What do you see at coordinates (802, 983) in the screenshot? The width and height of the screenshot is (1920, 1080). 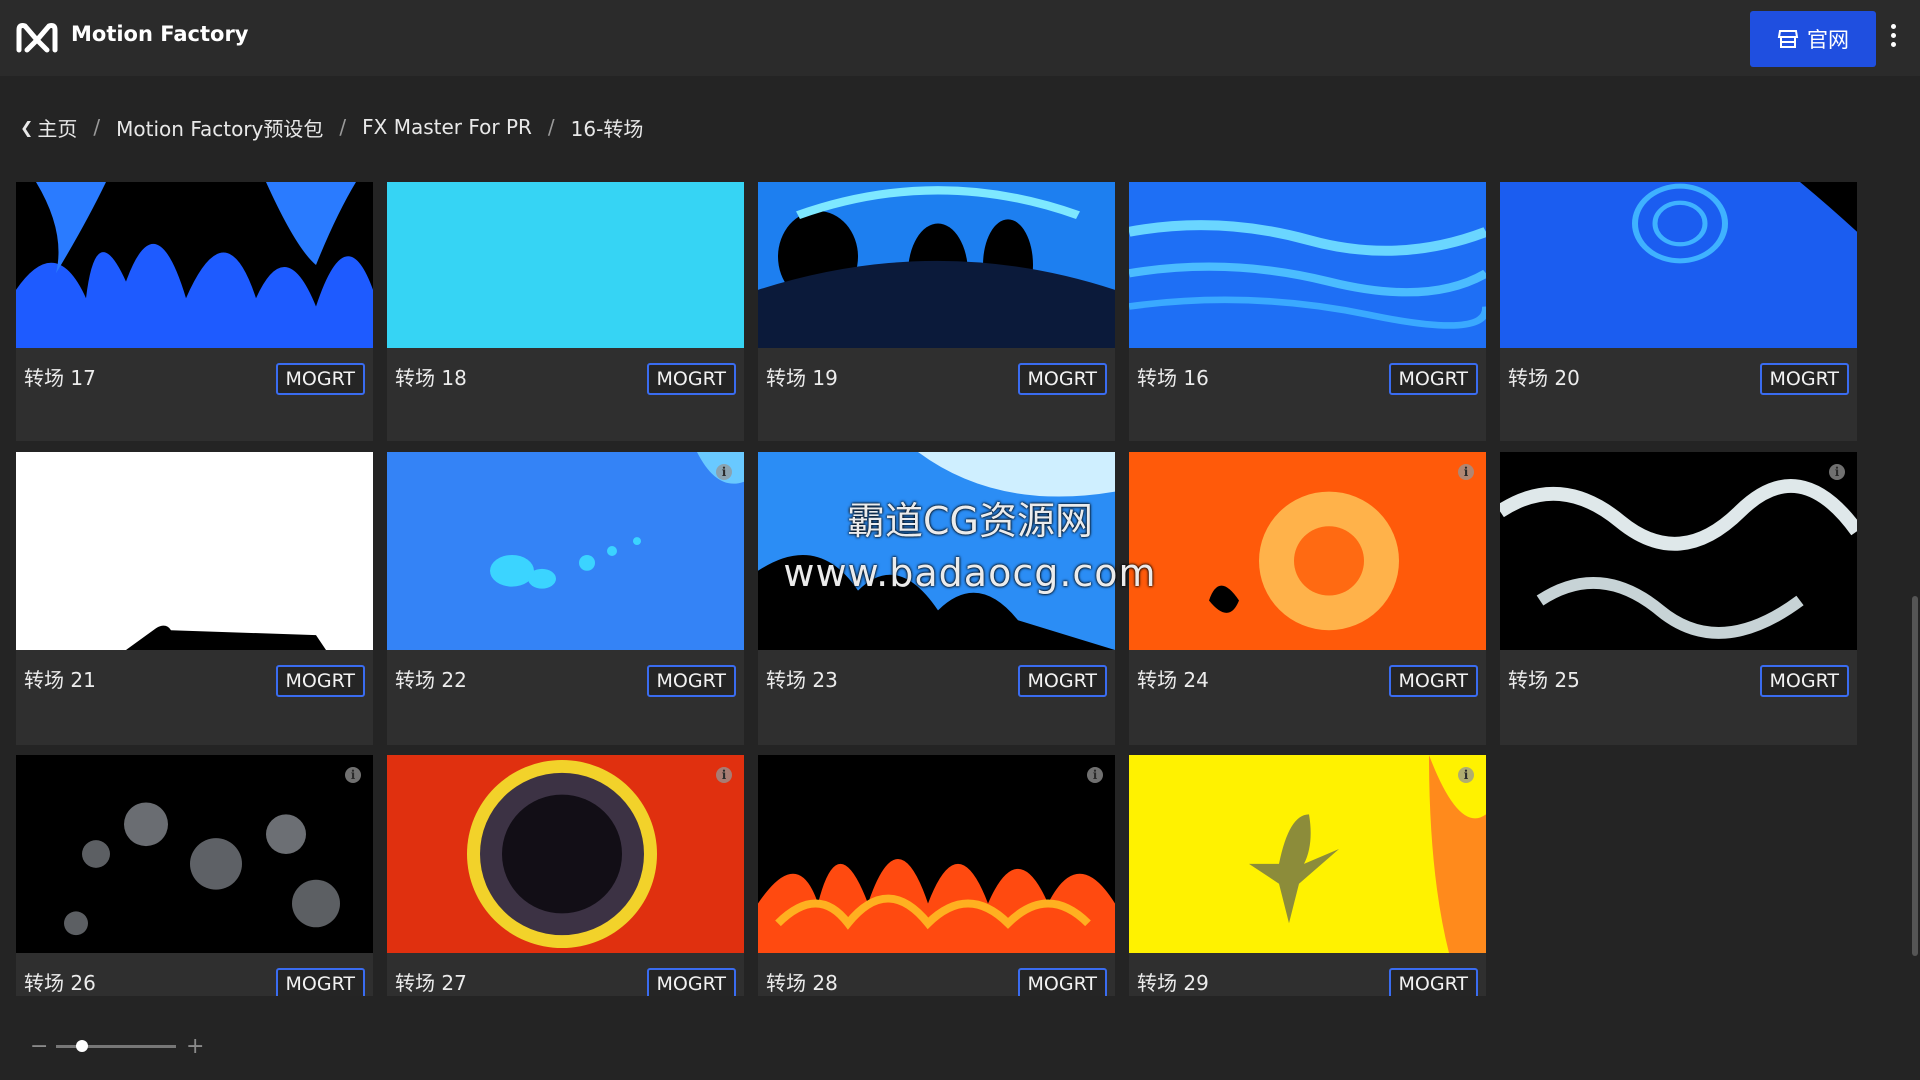 I see `preset-title: 转场 28` at bounding box center [802, 983].